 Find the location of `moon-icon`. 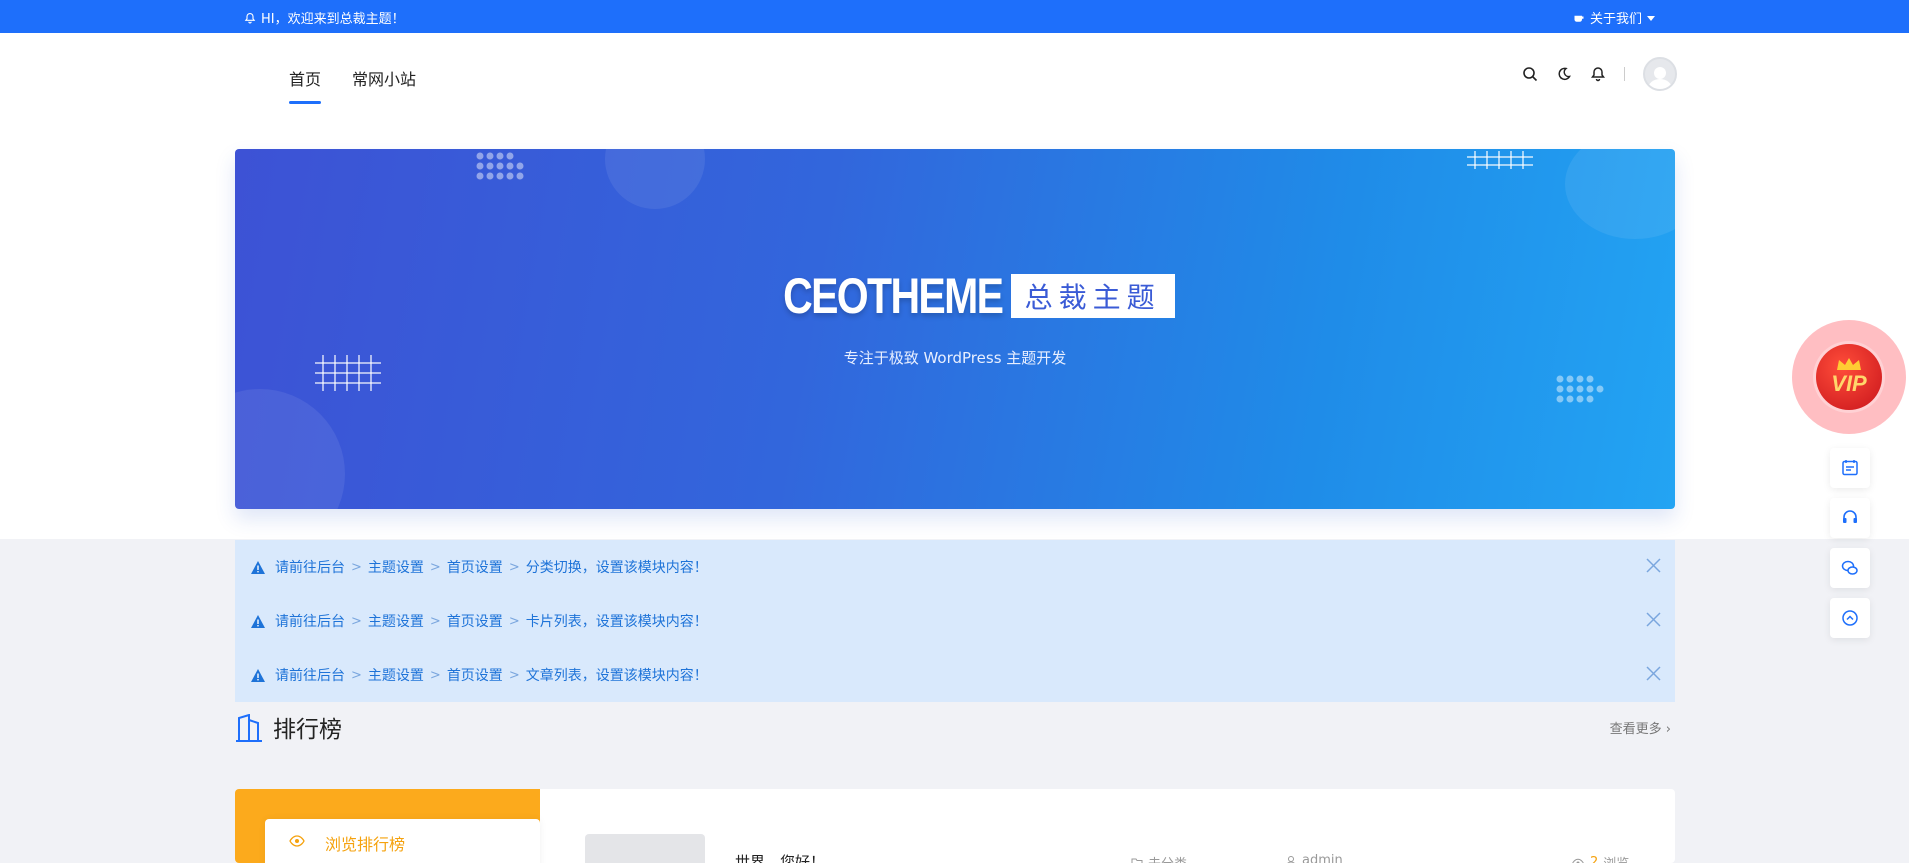

moon-icon is located at coordinates (1564, 74).